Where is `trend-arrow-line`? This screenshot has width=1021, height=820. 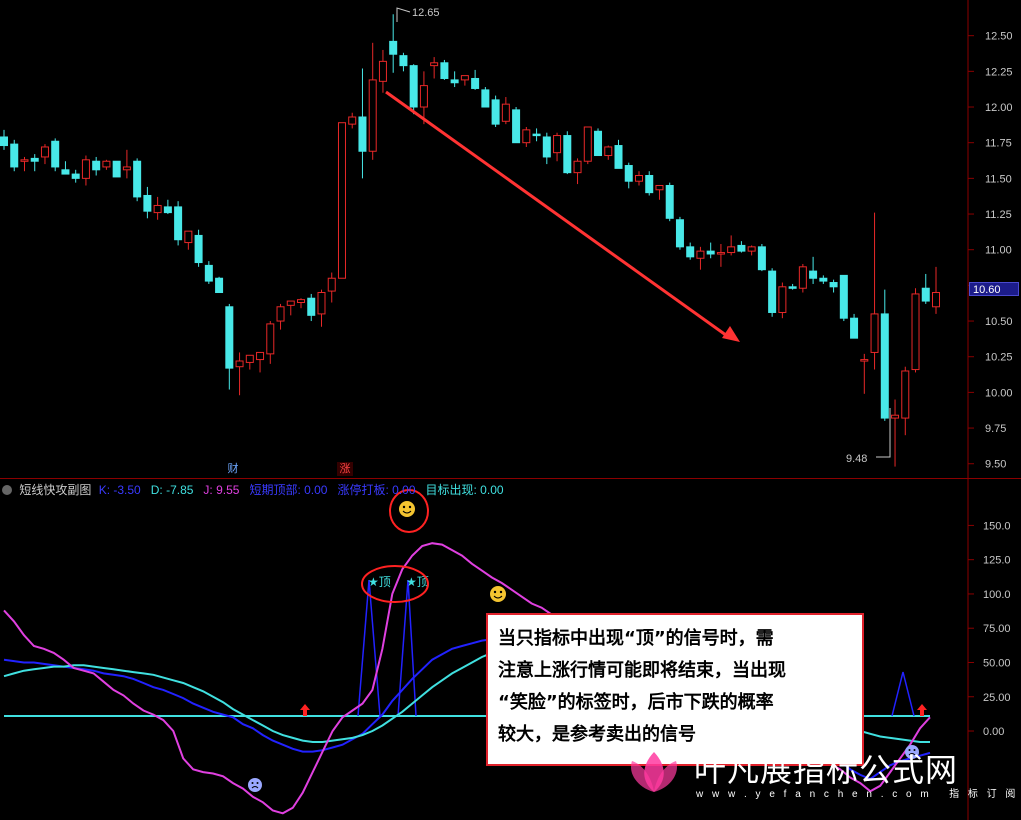
trend-arrow-line is located at coordinates (558, 215).